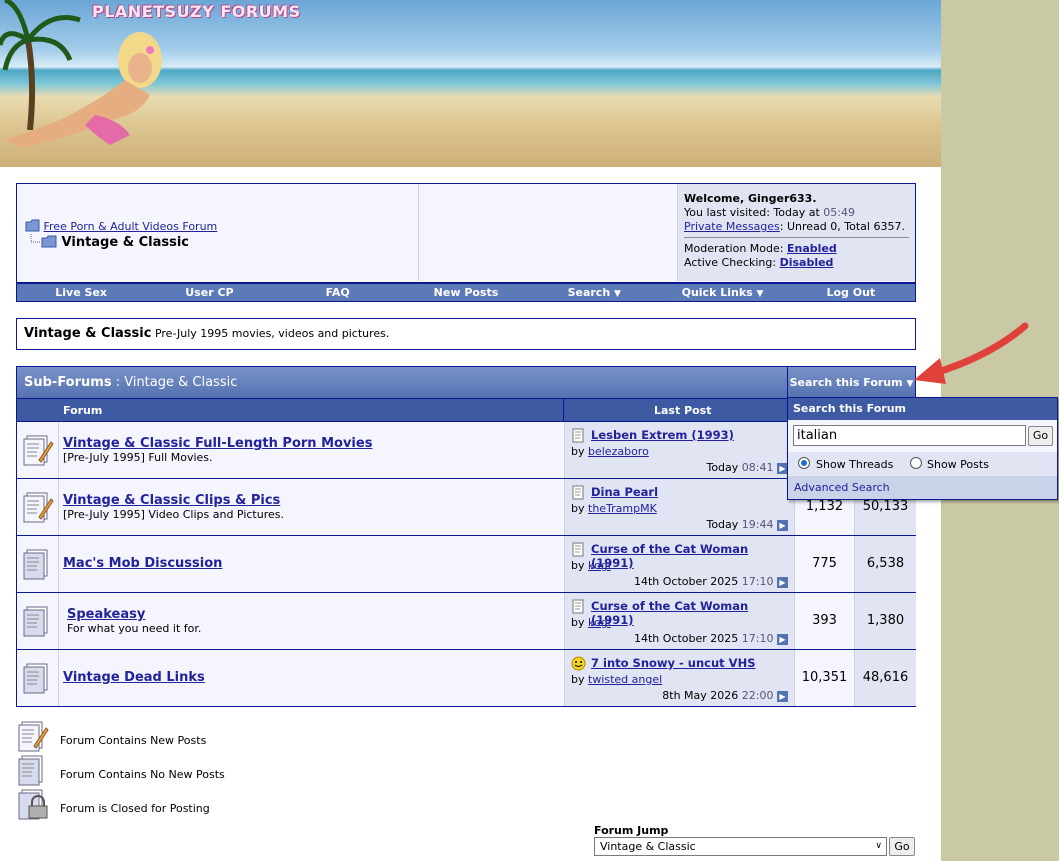 The width and height of the screenshot is (1059, 861). Describe the element at coordinates (617, 294) in the screenshot. I see `caret-down-icon: ▼` at that location.